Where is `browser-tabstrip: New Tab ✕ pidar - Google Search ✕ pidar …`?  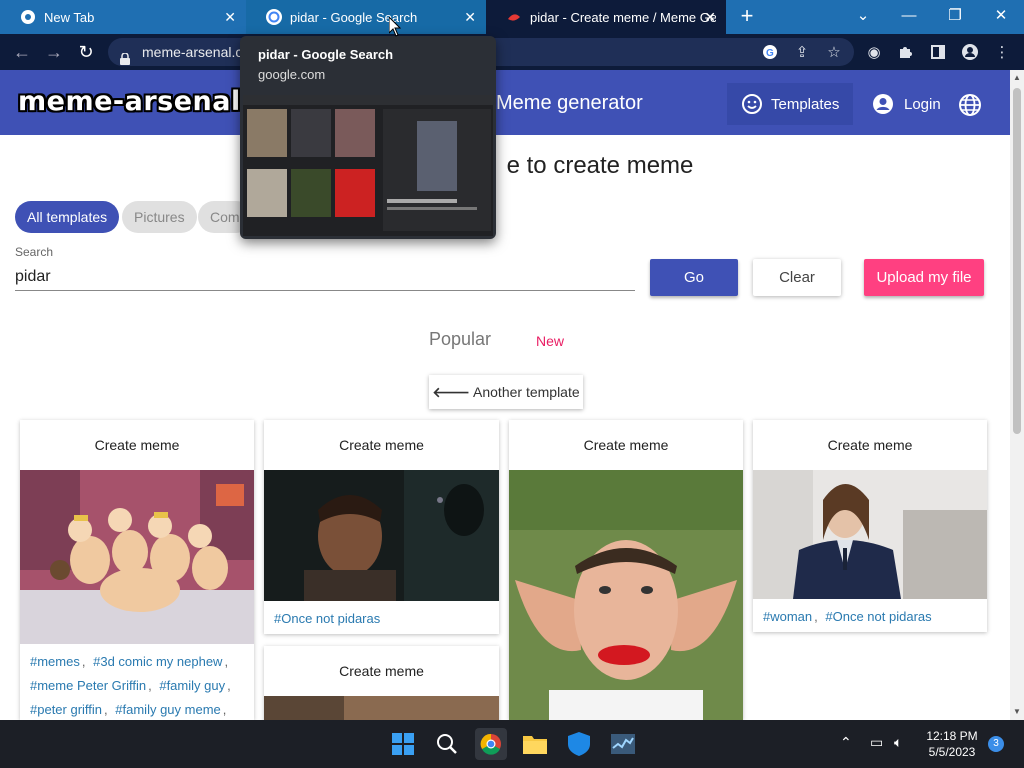 browser-tabstrip: New Tab ✕ pidar - Google Search ✕ pidar … is located at coordinates (512, 17).